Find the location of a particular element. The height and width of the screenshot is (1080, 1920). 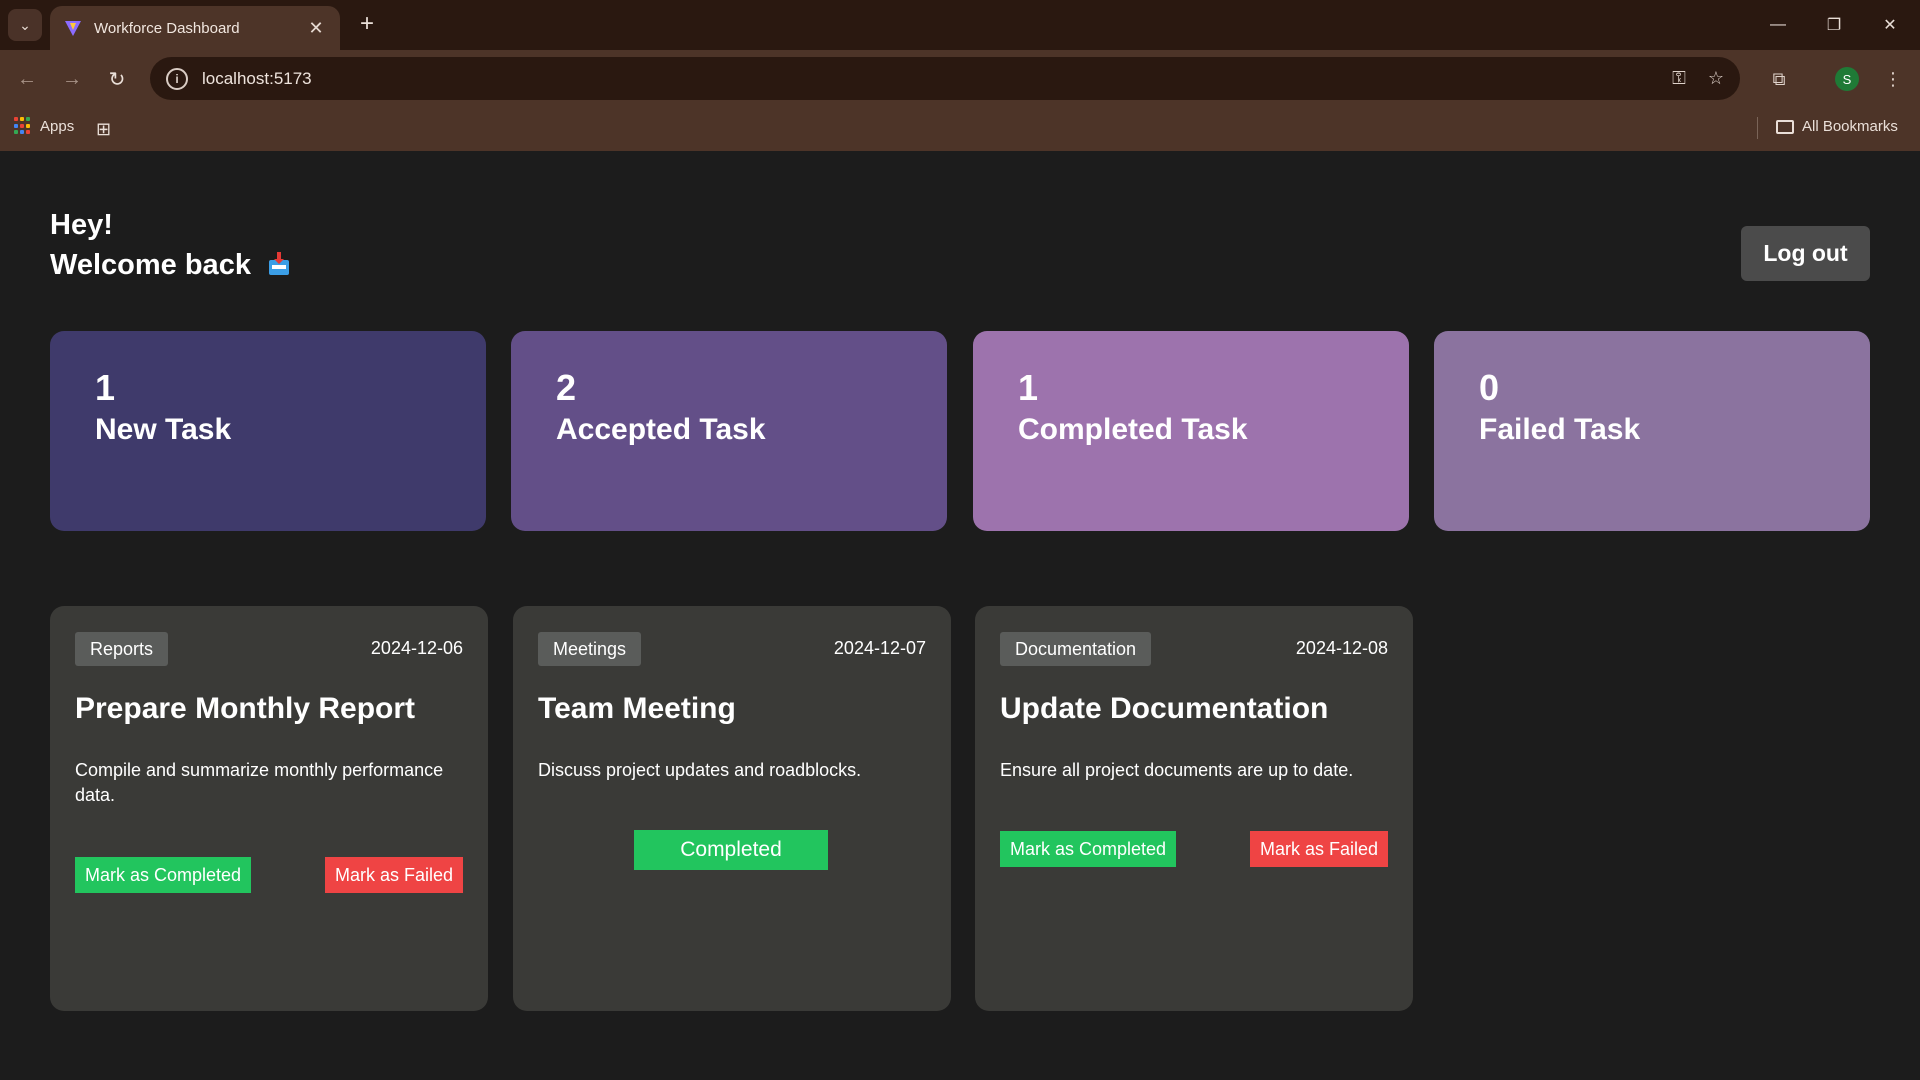

address-bar: i localhost:5173 ⚿ ☆ is located at coordinates (945, 78).